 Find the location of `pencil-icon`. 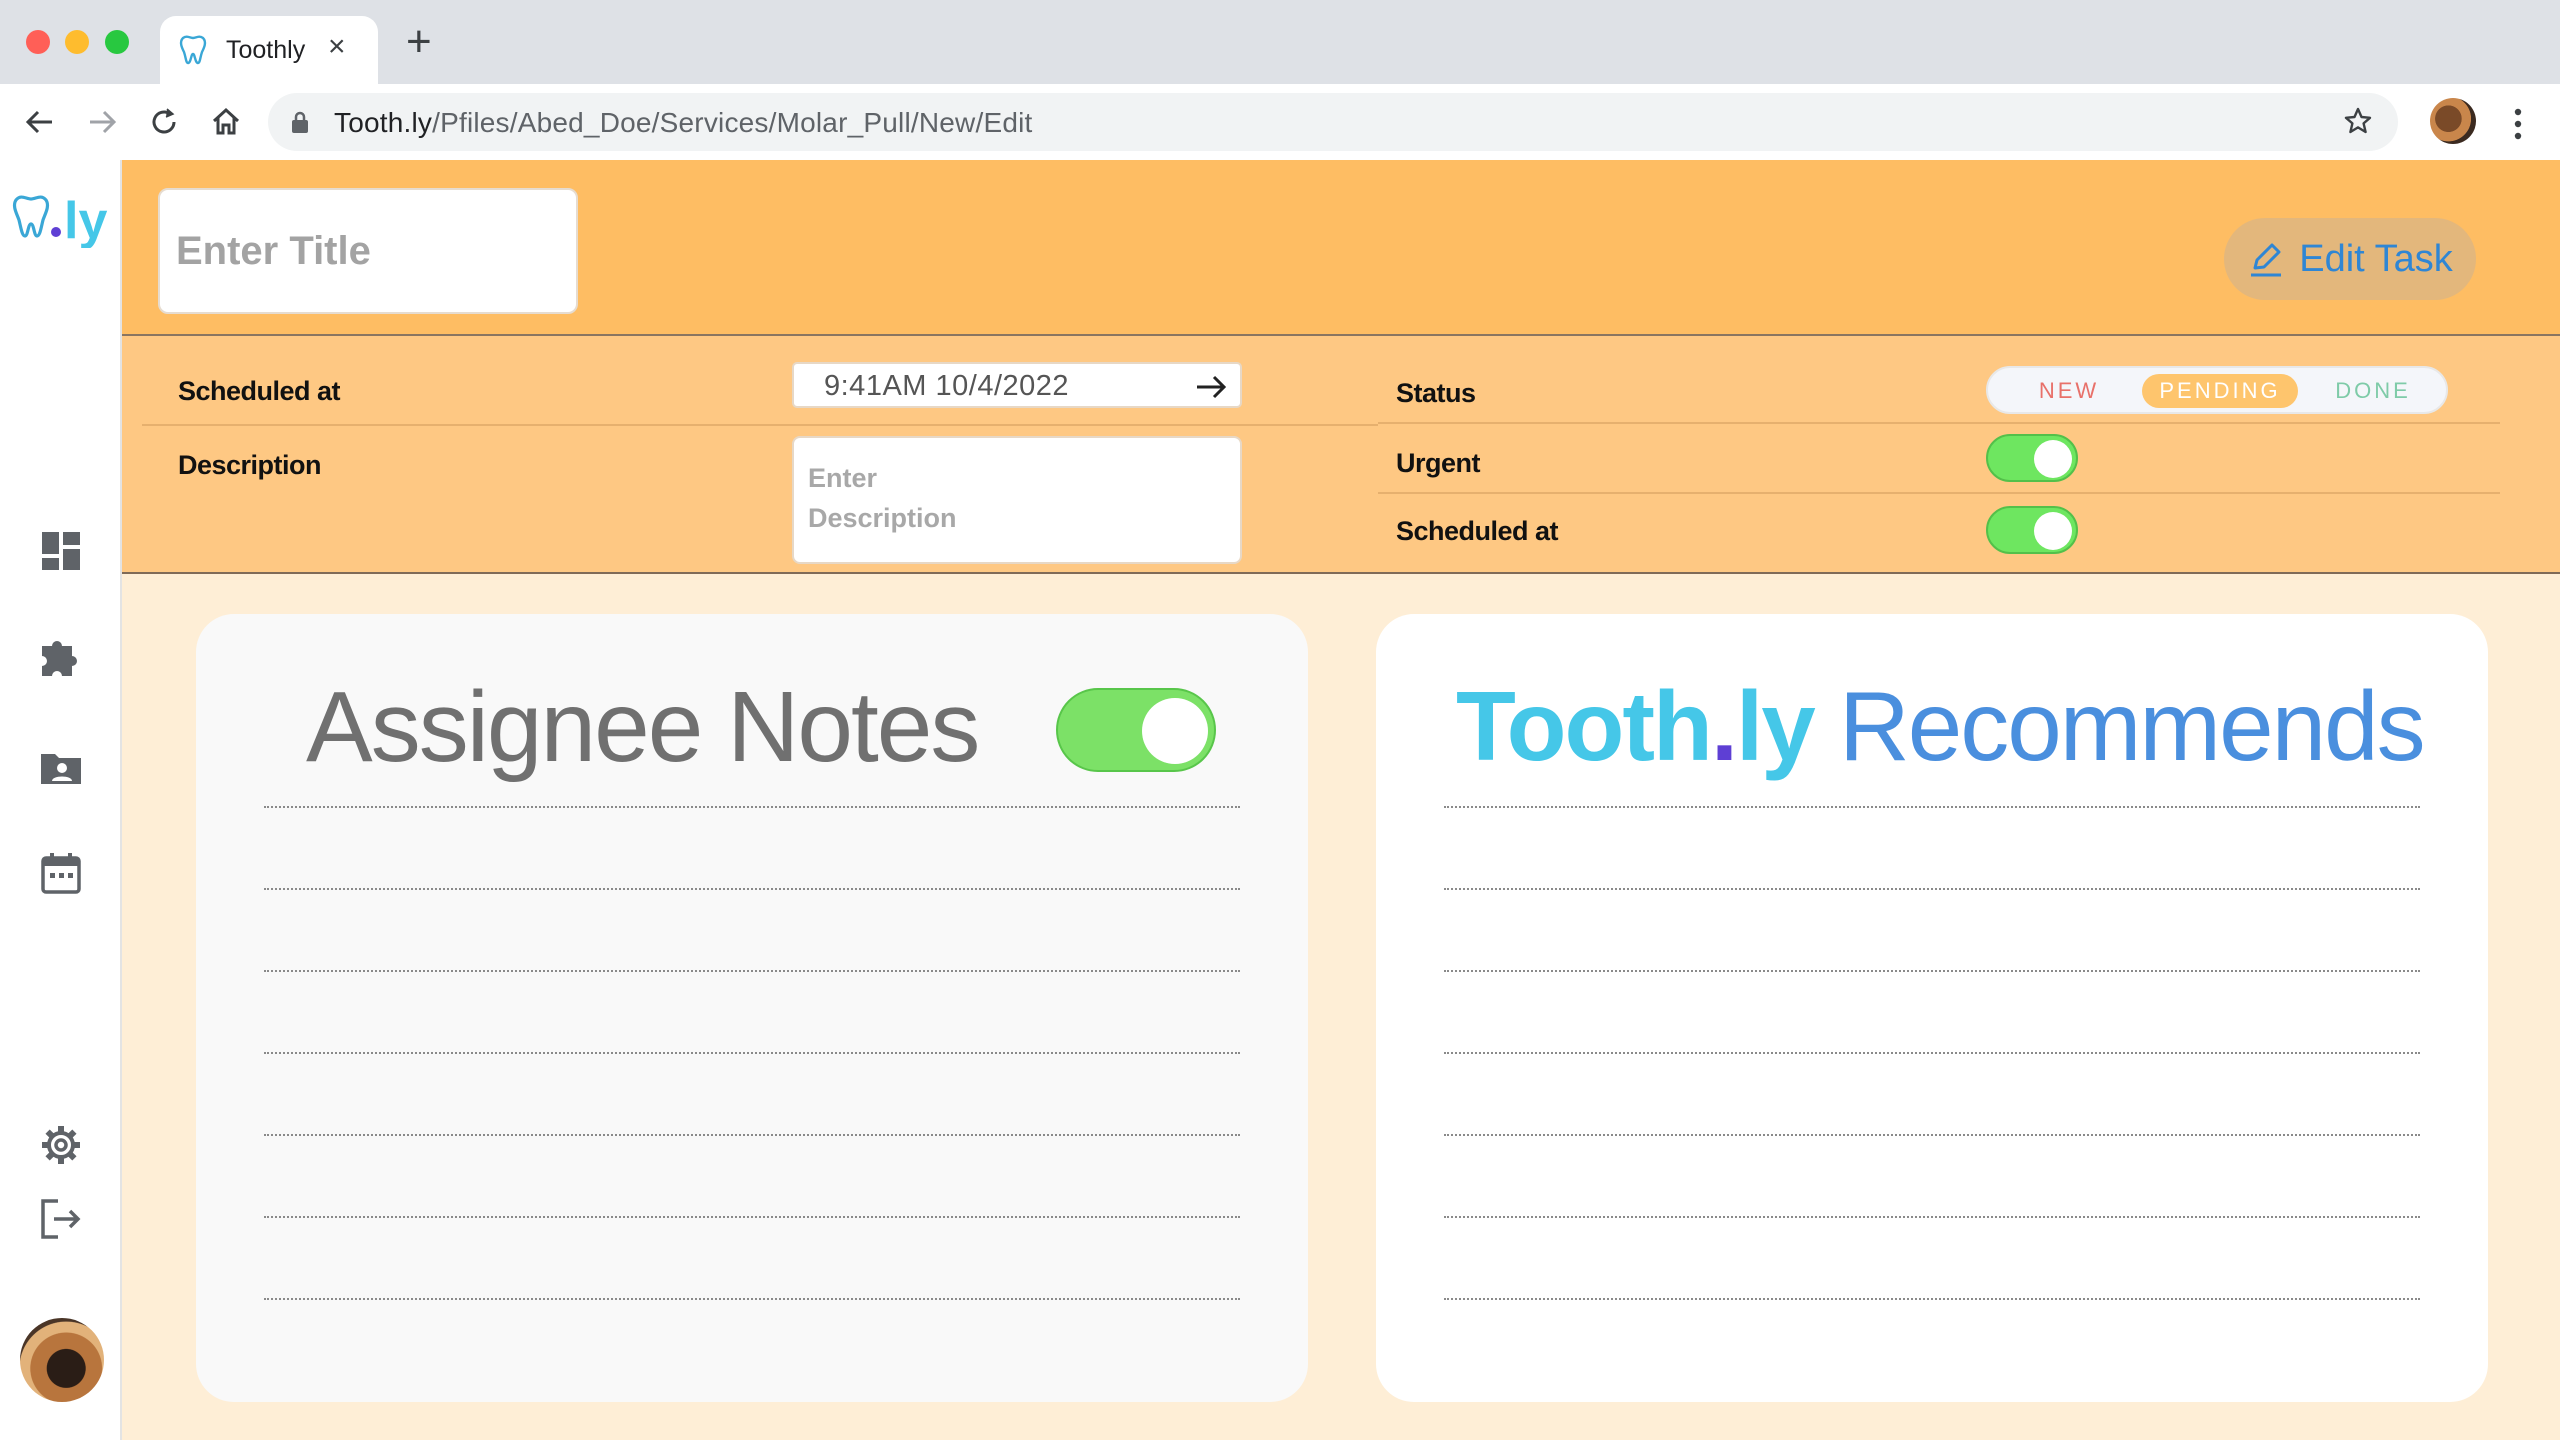

pencil-icon is located at coordinates (2266, 260).